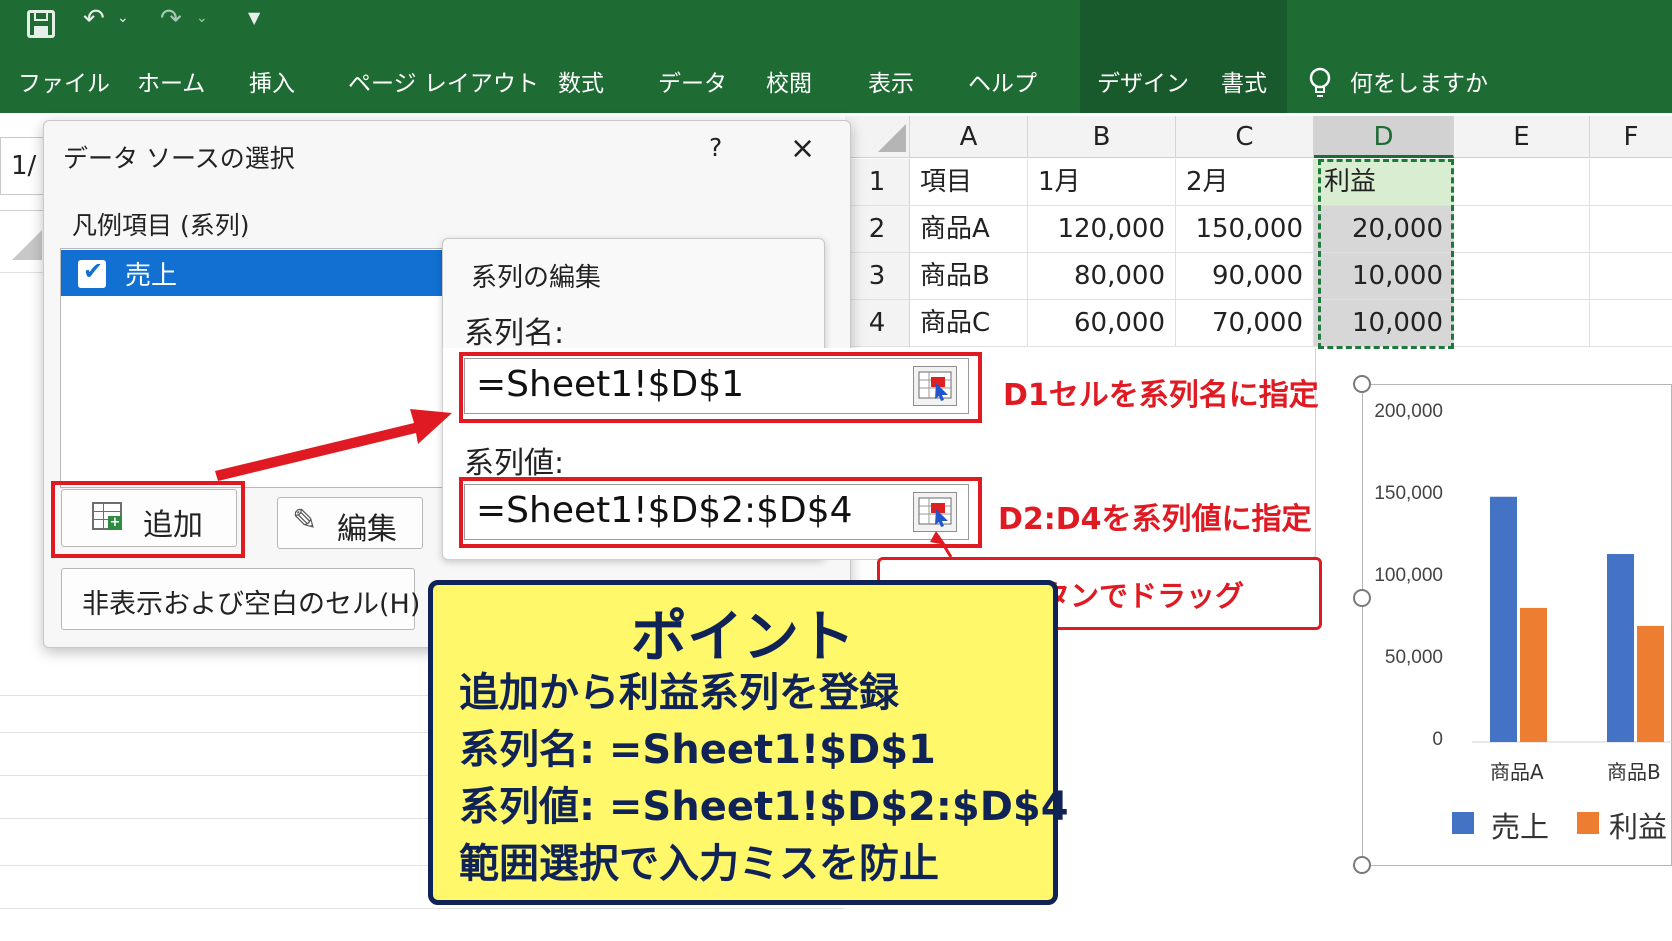  Describe the element at coordinates (699, 864) in the screenshot. I see `point-line: 範囲選択で入力ミスを防止` at that location.